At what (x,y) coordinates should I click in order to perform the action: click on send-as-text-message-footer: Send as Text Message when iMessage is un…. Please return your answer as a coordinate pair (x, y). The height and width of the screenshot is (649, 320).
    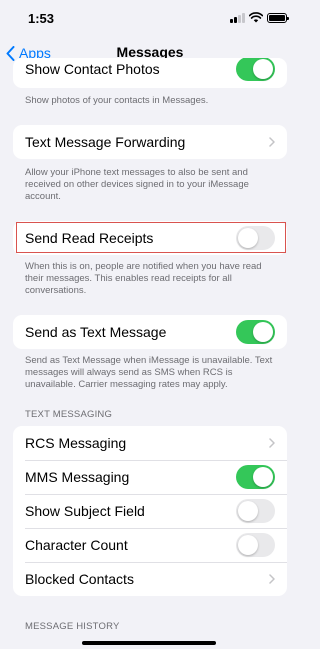
    Looking at the image, I should click on (149, 372).